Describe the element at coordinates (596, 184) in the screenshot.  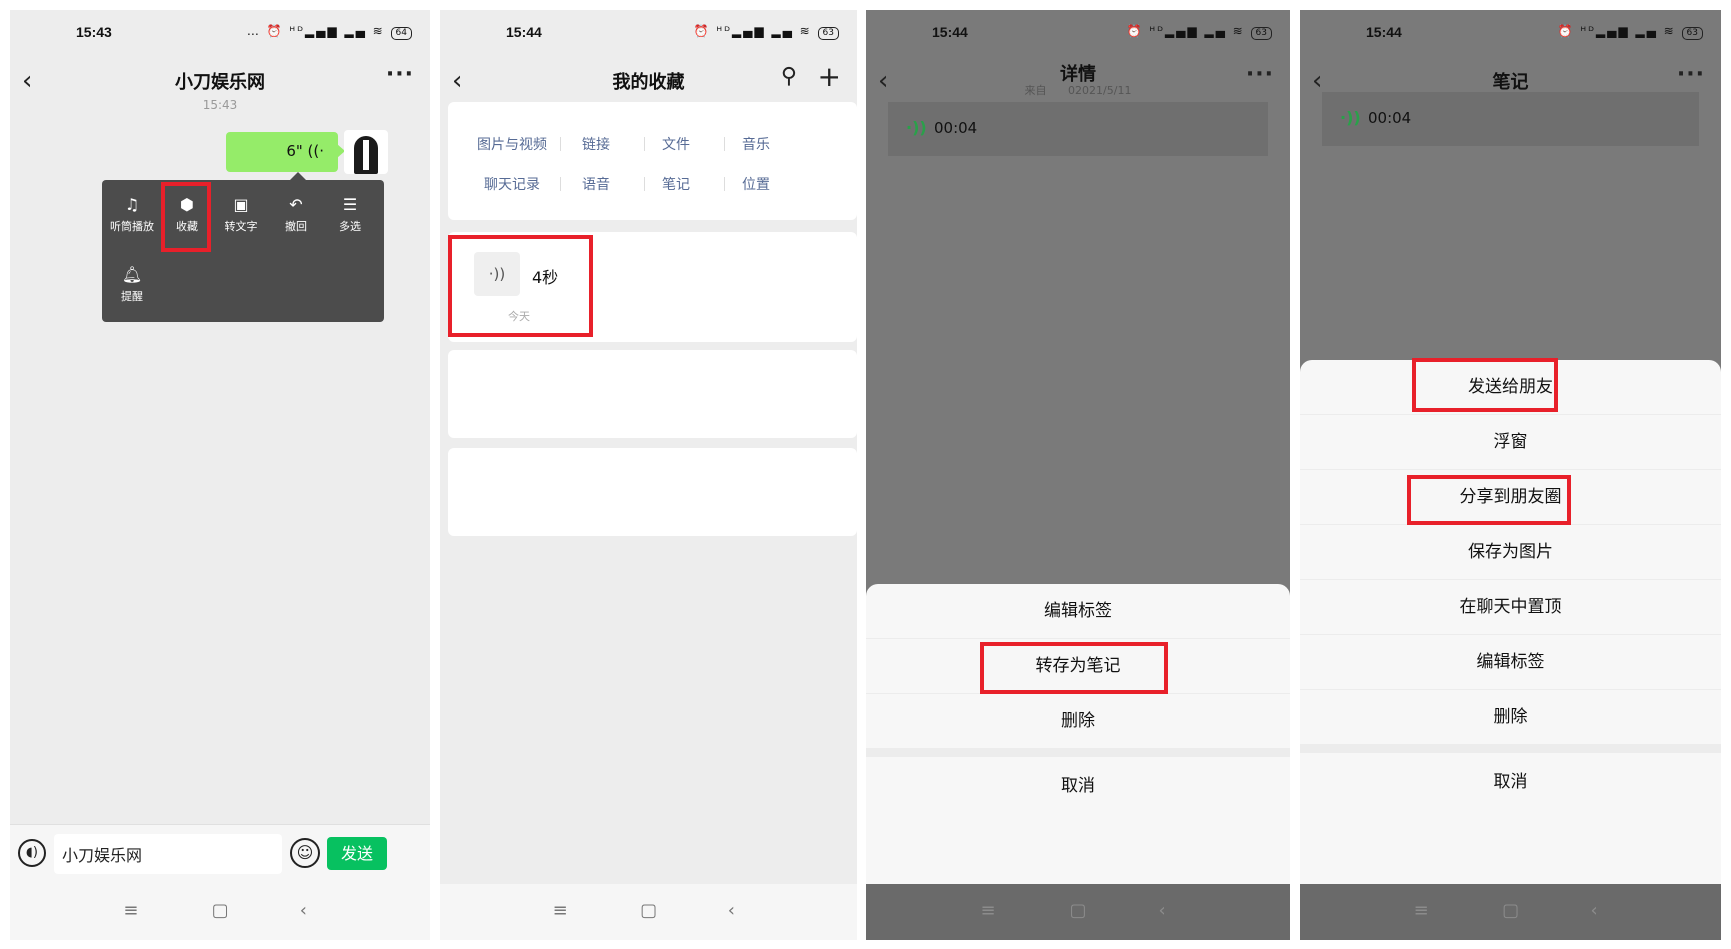
I see `category-voice: 语音` at that location.